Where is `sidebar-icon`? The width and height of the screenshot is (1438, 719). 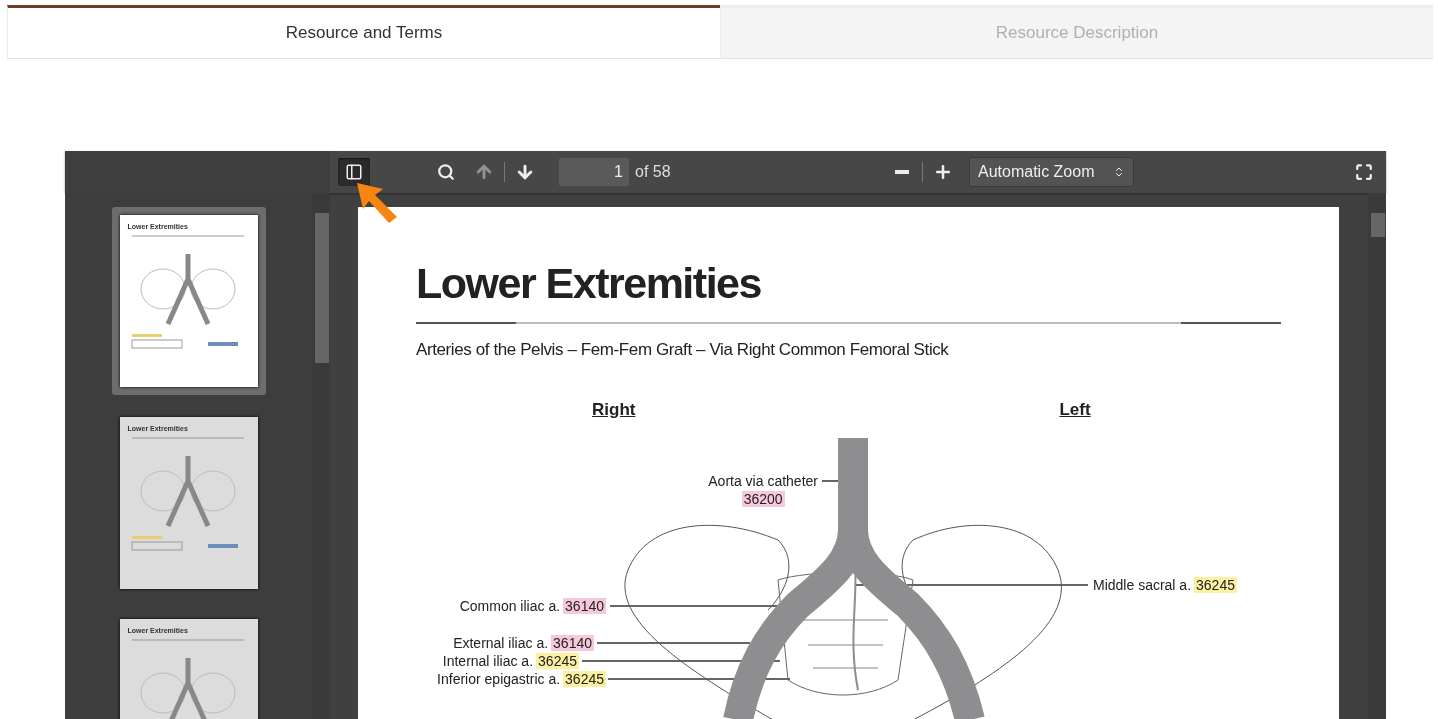
sidebar-icon is located at coordinates (354, 172).